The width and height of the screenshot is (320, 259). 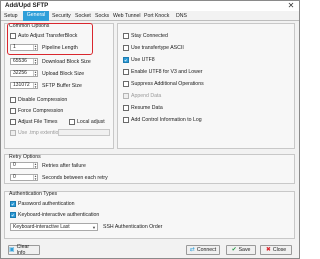 What do you see at coordinates (24, 165) in the screenshot?
I see `retries-input: 0 ▲ ▼` at bounding box center [24, 165].